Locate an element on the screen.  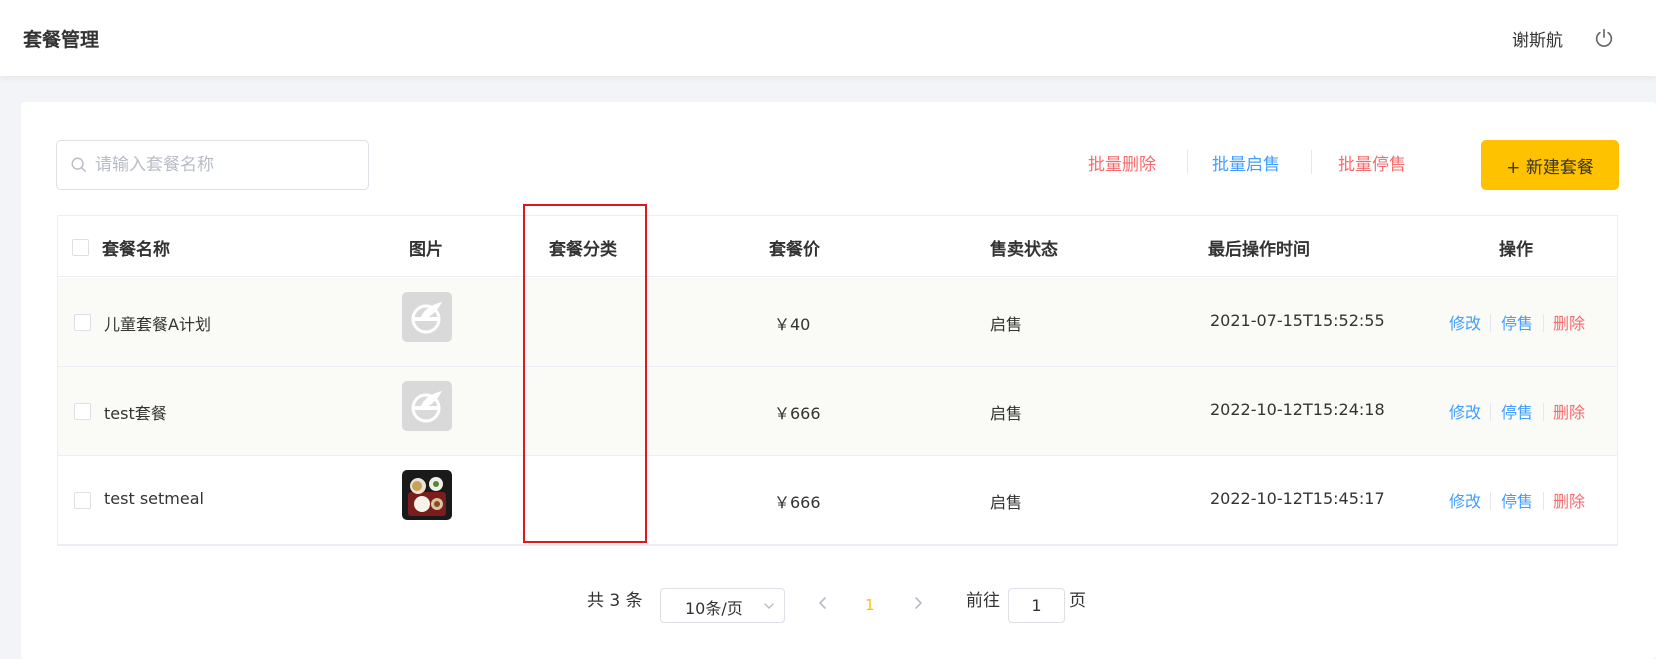
batch-disable-button: 批量停售 is located at coordinates (1372, 162).